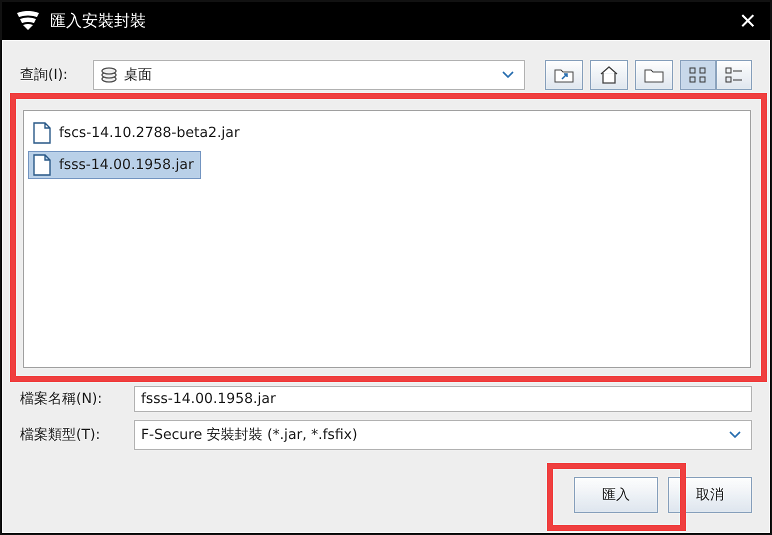 Image resolution: width=772 pixels, height=535 pixels. I want to click on cancel-button: 取消, so click(710, 495).